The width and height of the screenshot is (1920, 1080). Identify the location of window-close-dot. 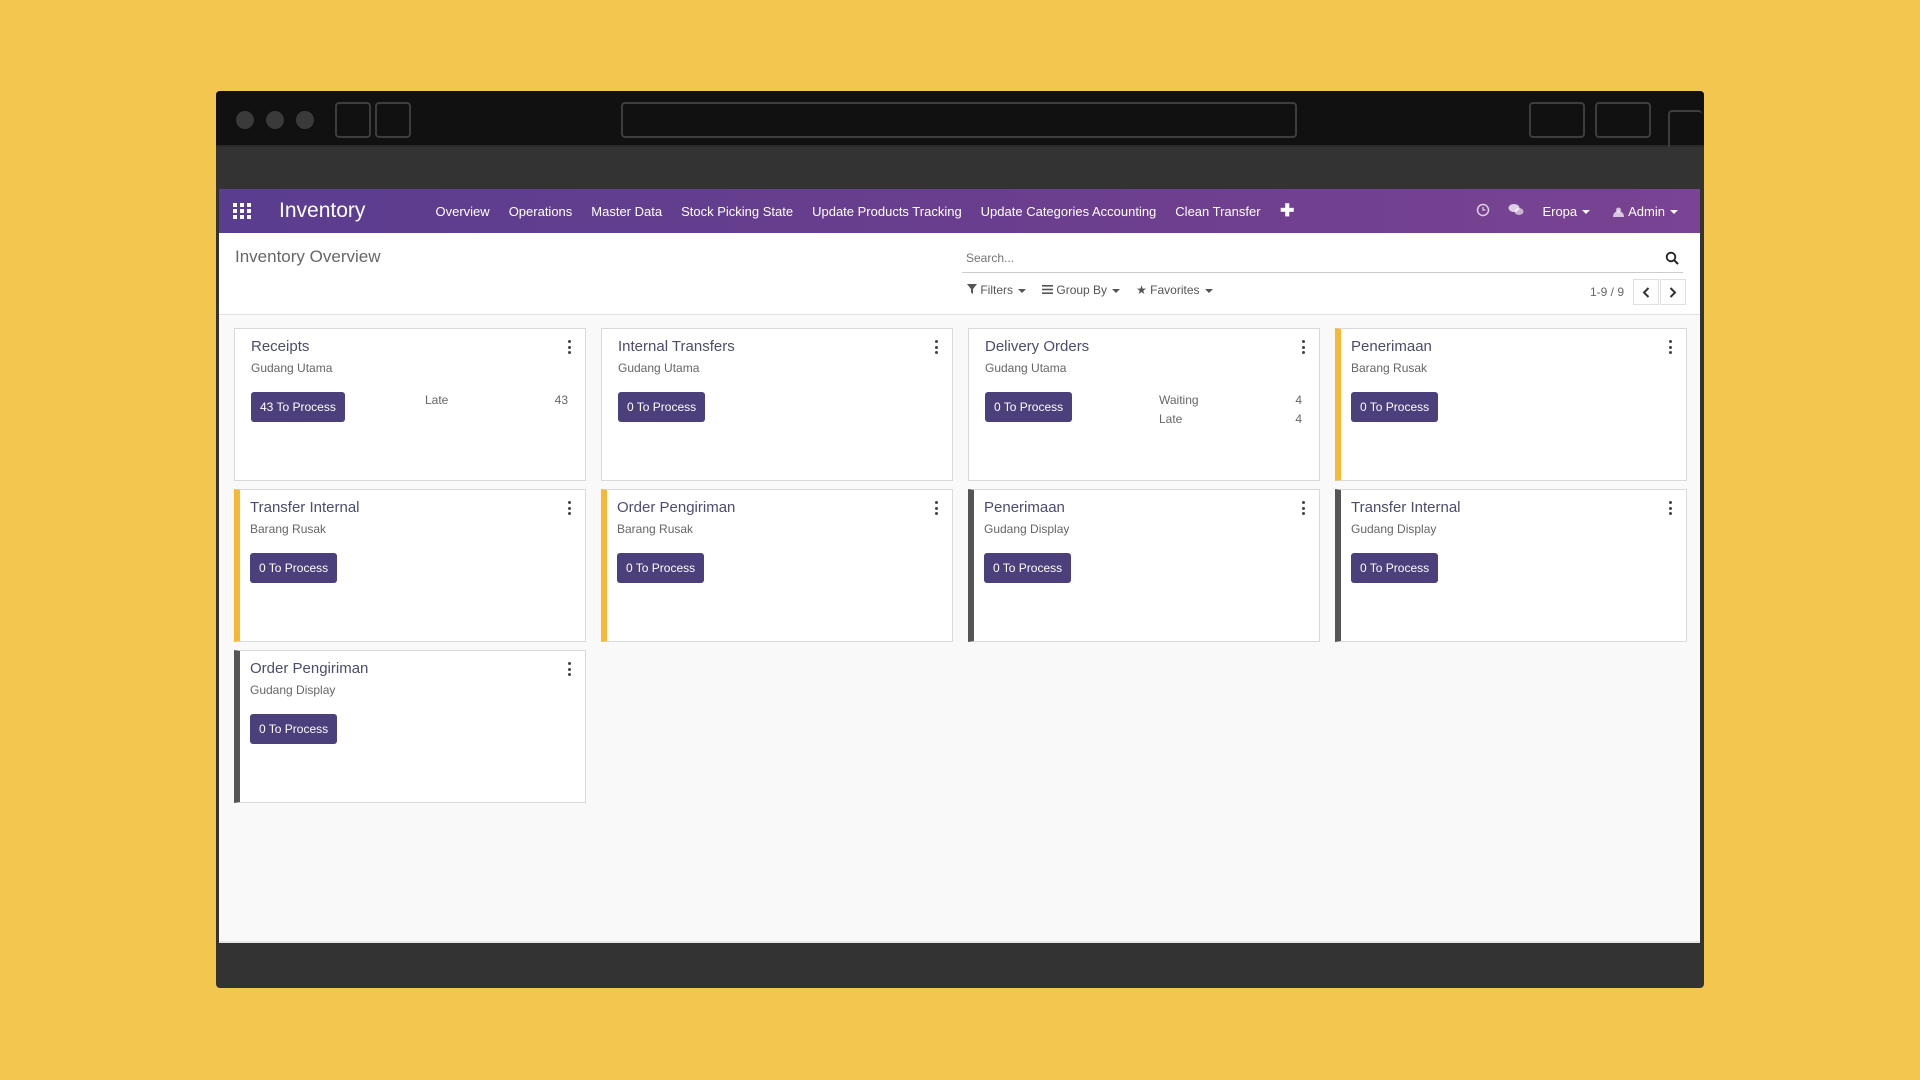
(245, 120).